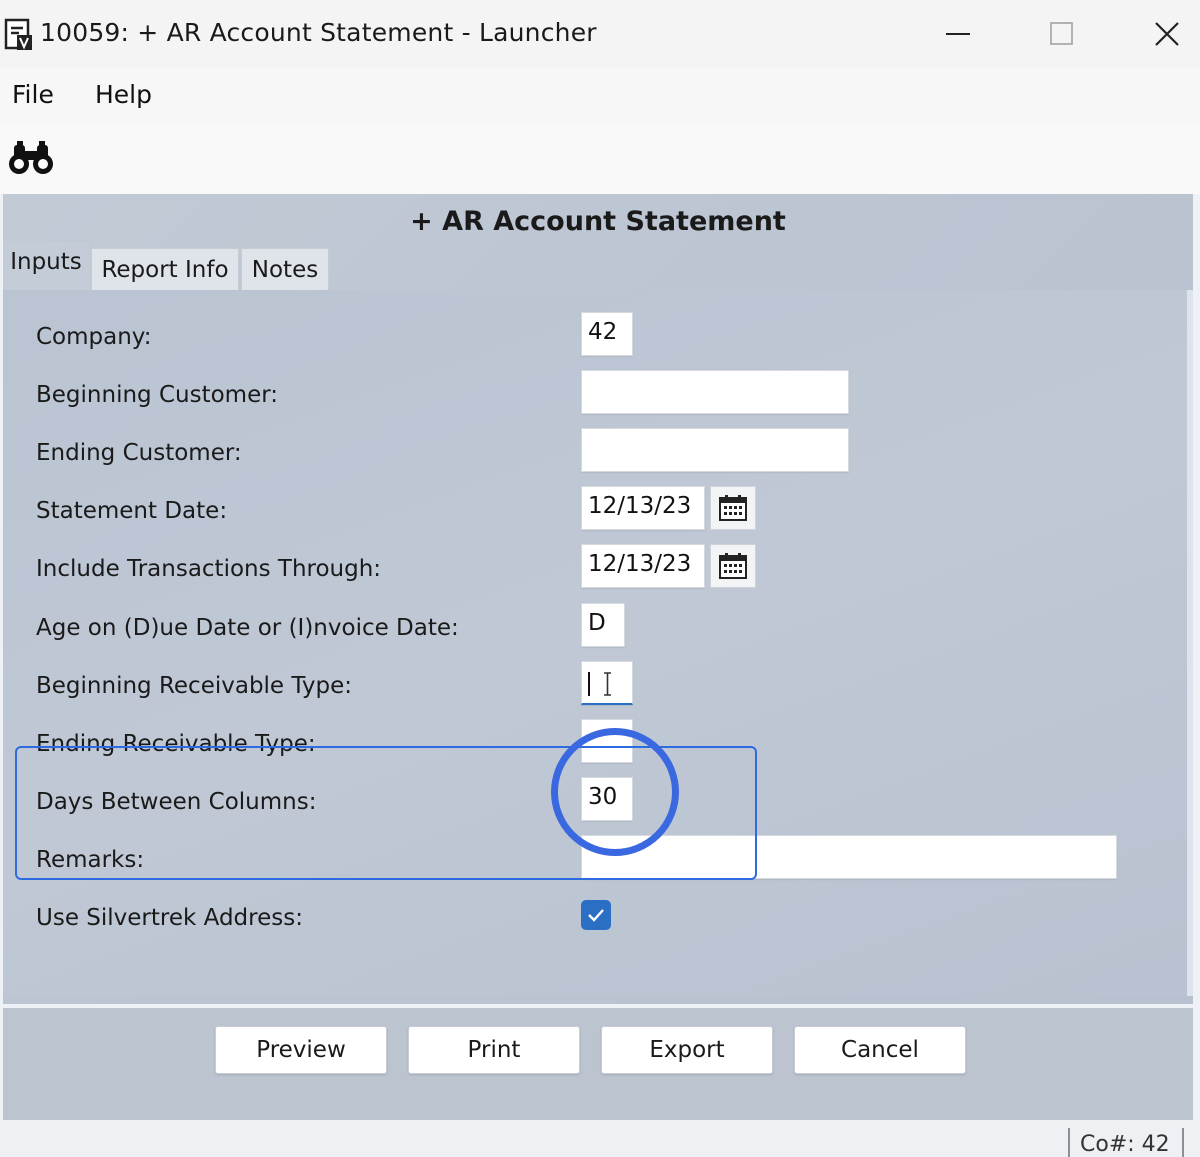  Describe the element at coordinates (209, 569) in the screenshot. I see `include-transactions-label: Include Transactions Through:` at that location.